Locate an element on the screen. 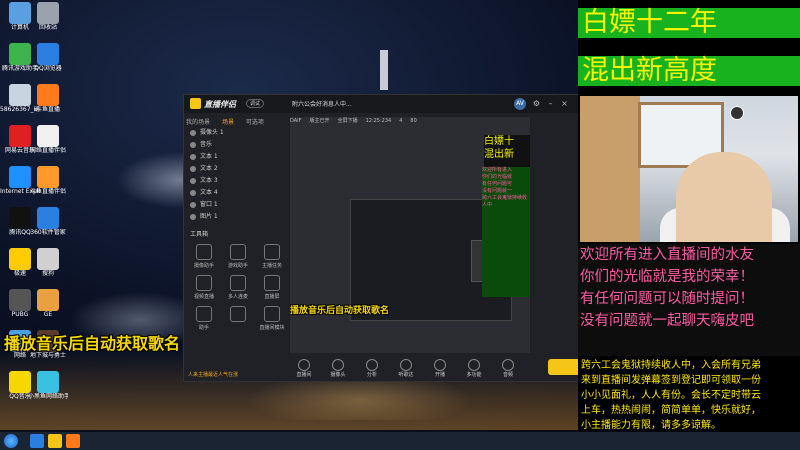 Image resolution: width=800 pixels, height=450 pixels. app-badge: 调试 is located at coordinates (255, 103).